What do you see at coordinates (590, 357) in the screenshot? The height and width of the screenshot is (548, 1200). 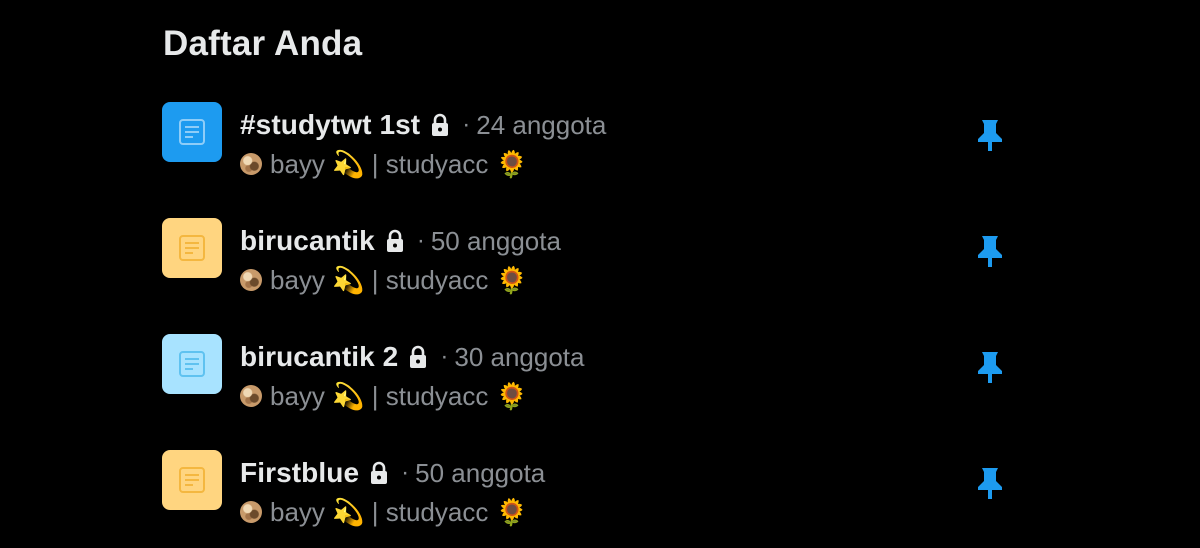 I see `list-header-line: birucantik 2 · 30 anggota` at bounding box center [590, 357].